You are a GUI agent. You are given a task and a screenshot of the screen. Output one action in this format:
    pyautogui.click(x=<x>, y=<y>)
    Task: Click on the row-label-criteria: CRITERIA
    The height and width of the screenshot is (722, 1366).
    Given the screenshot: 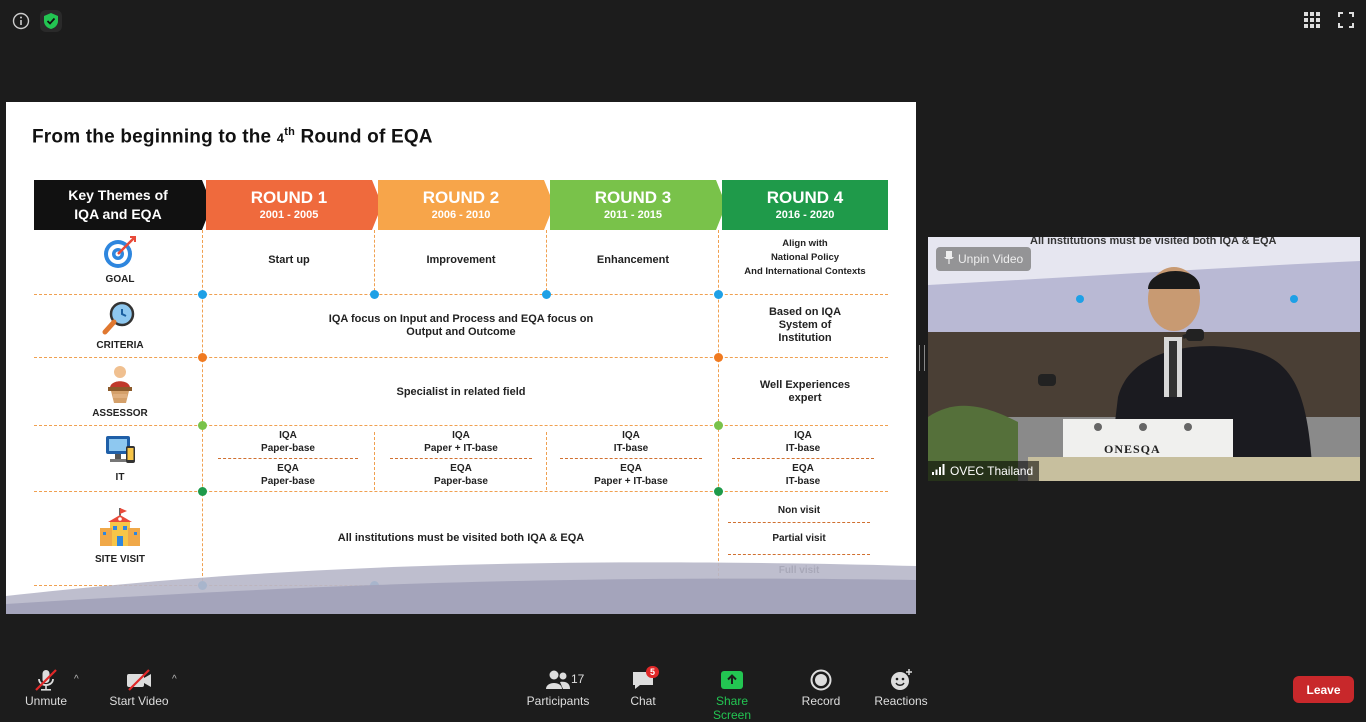 What is the action you would take?
    pyautogui.click(x=120, y=325)
    